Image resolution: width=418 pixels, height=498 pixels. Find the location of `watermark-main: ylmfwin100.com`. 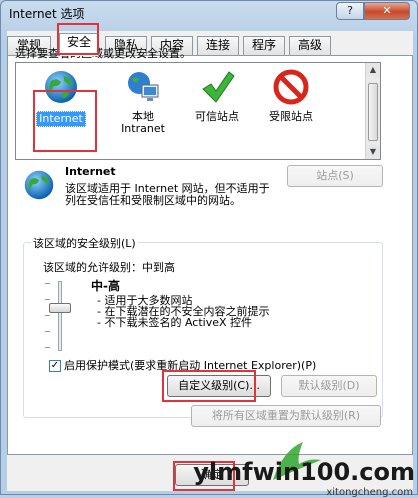

watermark-main: ylmfwin100.com is located at coordinates (304, 472).